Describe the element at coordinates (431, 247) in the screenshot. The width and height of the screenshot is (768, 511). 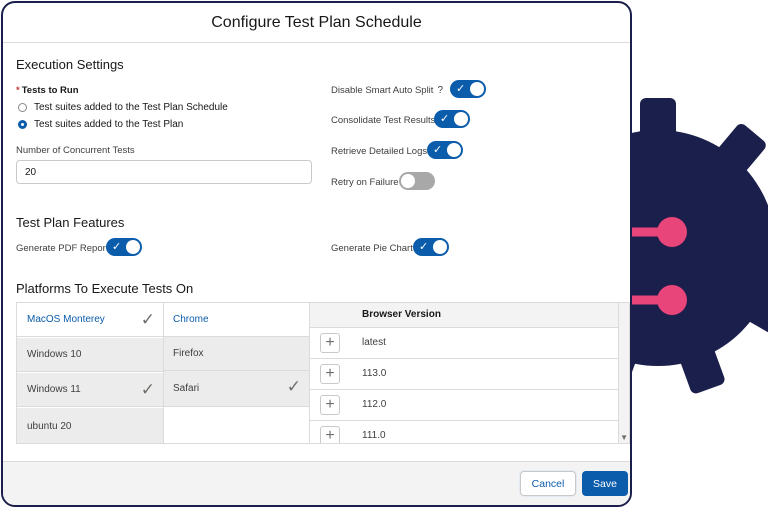
I see `pie-chart-toggle: ✓` at that location.